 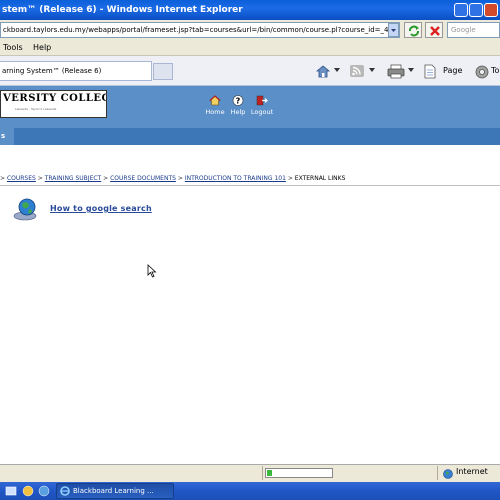 I want to click on close-icon, so click(x=435, y=31).